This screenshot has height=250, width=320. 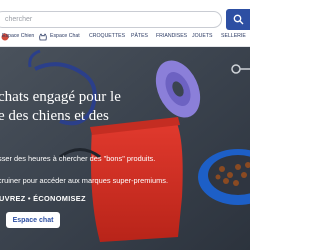 What do you see at coordinates (107, 36) in the screenshot?
I see `nav-item-croquettes: CROQUETTES` at bounding box center [107, 36].